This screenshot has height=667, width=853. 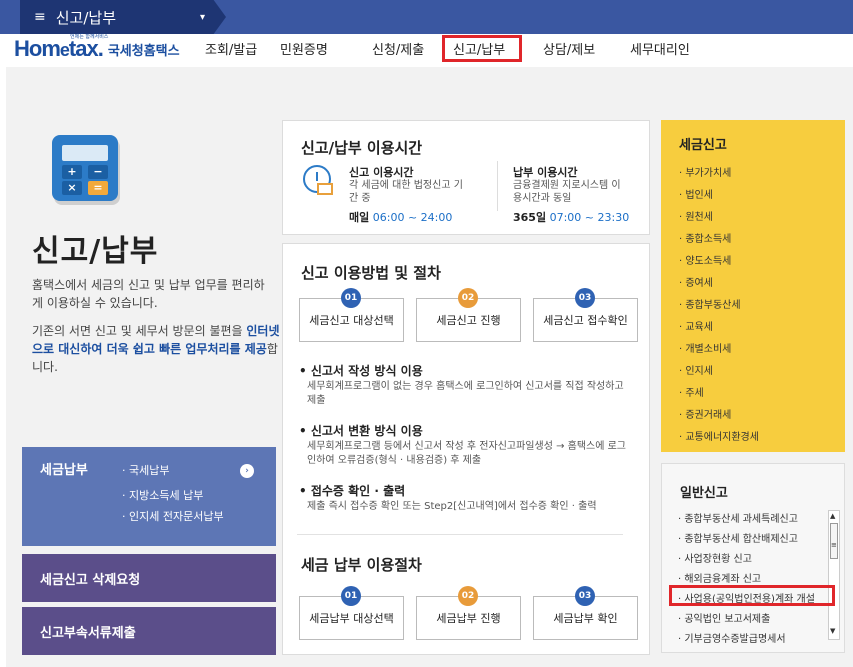 I want to click on national-tax-payment-link: · 국세납부, so click(x=145, y=470).